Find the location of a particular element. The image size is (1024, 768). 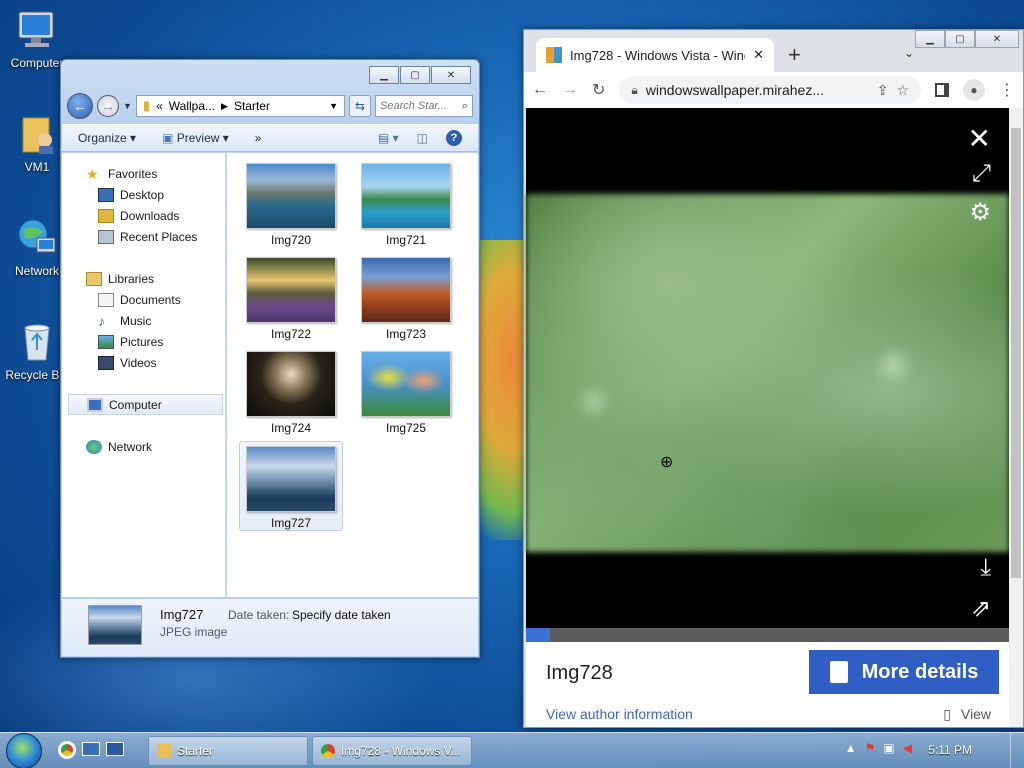

nav-videos: Videos is located at coordinates (143, 362).